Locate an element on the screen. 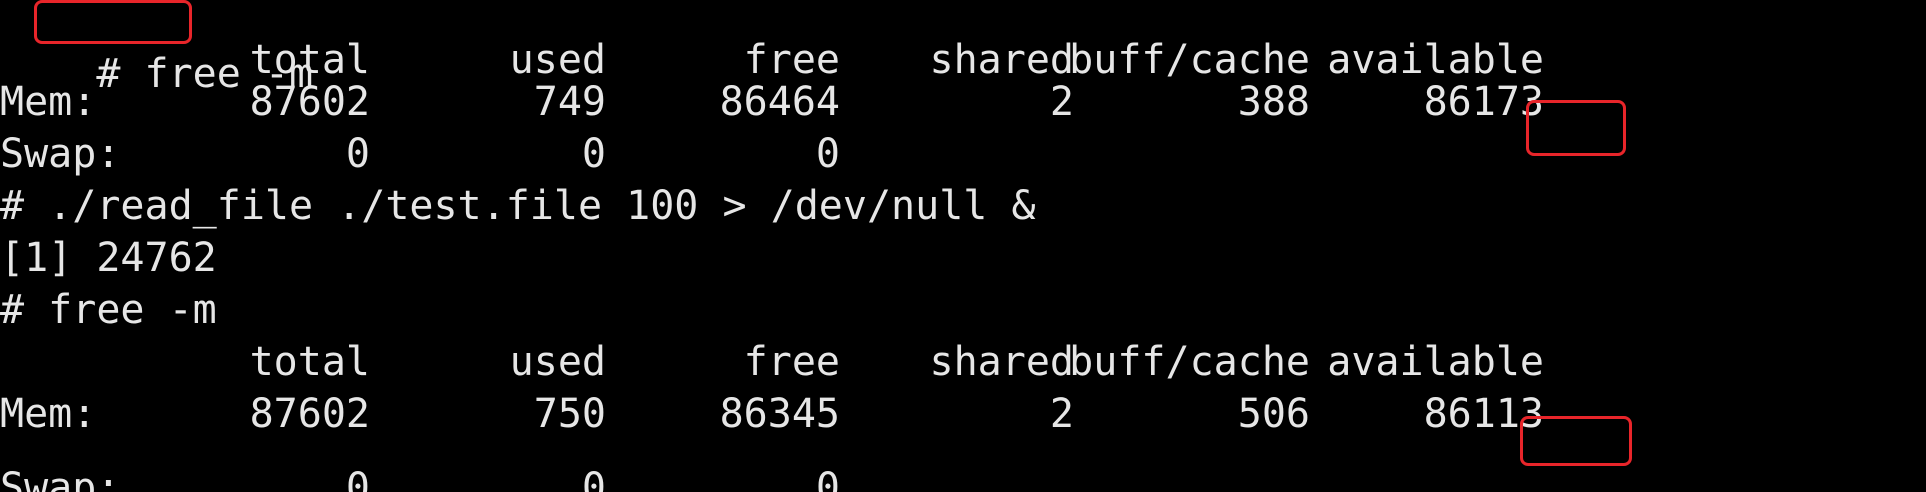  mem-free: 86464 is located at coordinates (779, 102).